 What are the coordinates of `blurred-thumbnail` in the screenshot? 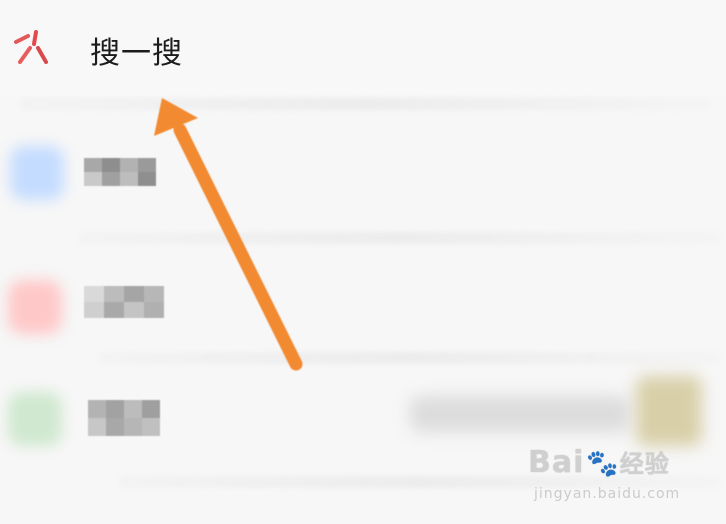 It's located at (669, 411).